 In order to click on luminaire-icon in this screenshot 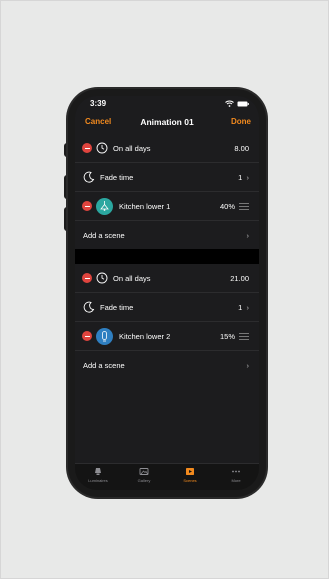, I will do `click(98, 471)`.